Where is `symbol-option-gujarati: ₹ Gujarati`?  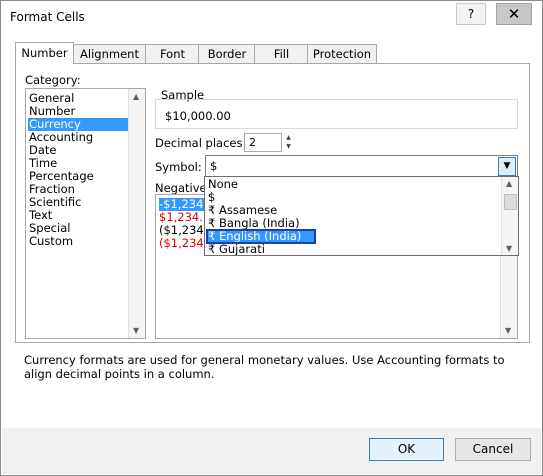 symbol-option-gujarati: ₹ Gujarati is located at coordinates (354, 249).